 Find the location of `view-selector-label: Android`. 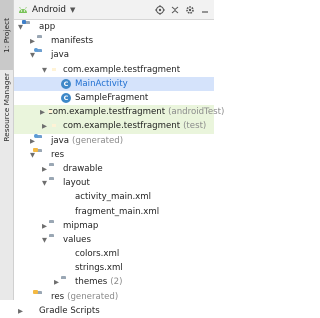

view-selector-label: Android is located at coordinates (49, 9).